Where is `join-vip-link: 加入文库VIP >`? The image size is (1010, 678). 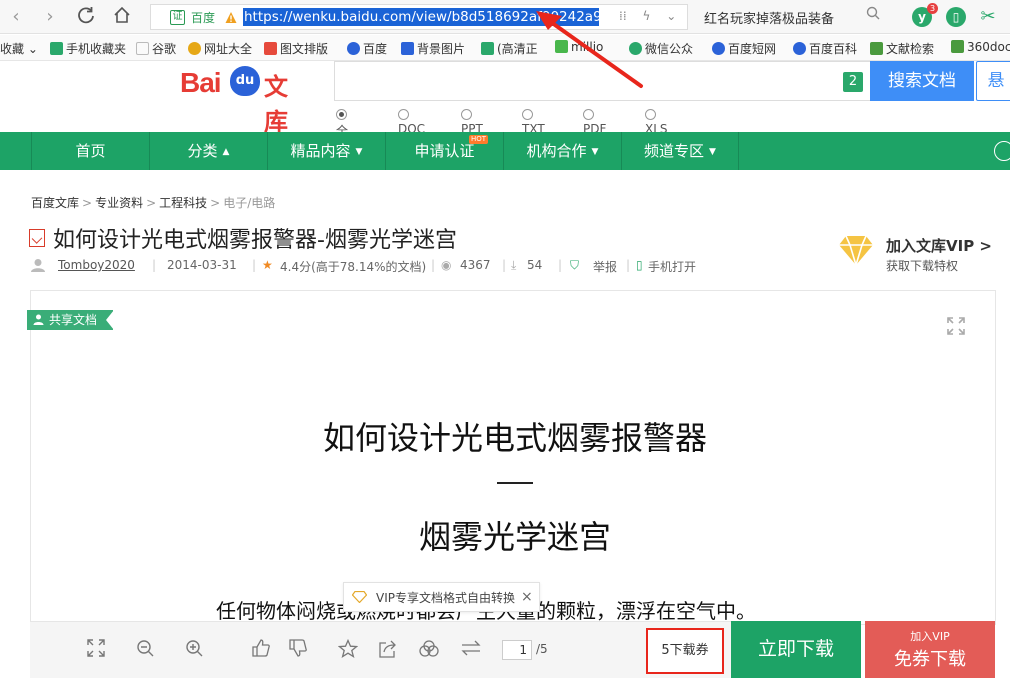
join-vip-link: 加入文库VIP > is located at coordinates (939, 245).